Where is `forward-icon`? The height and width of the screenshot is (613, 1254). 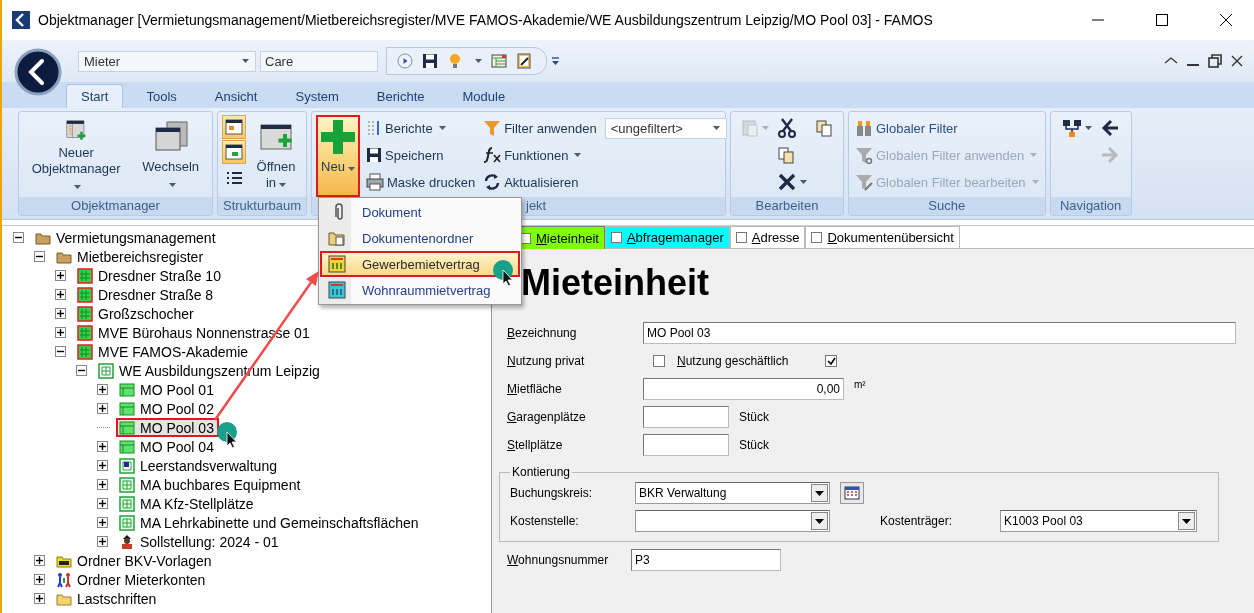 forward-icon is located at coordinates (1109, 155).